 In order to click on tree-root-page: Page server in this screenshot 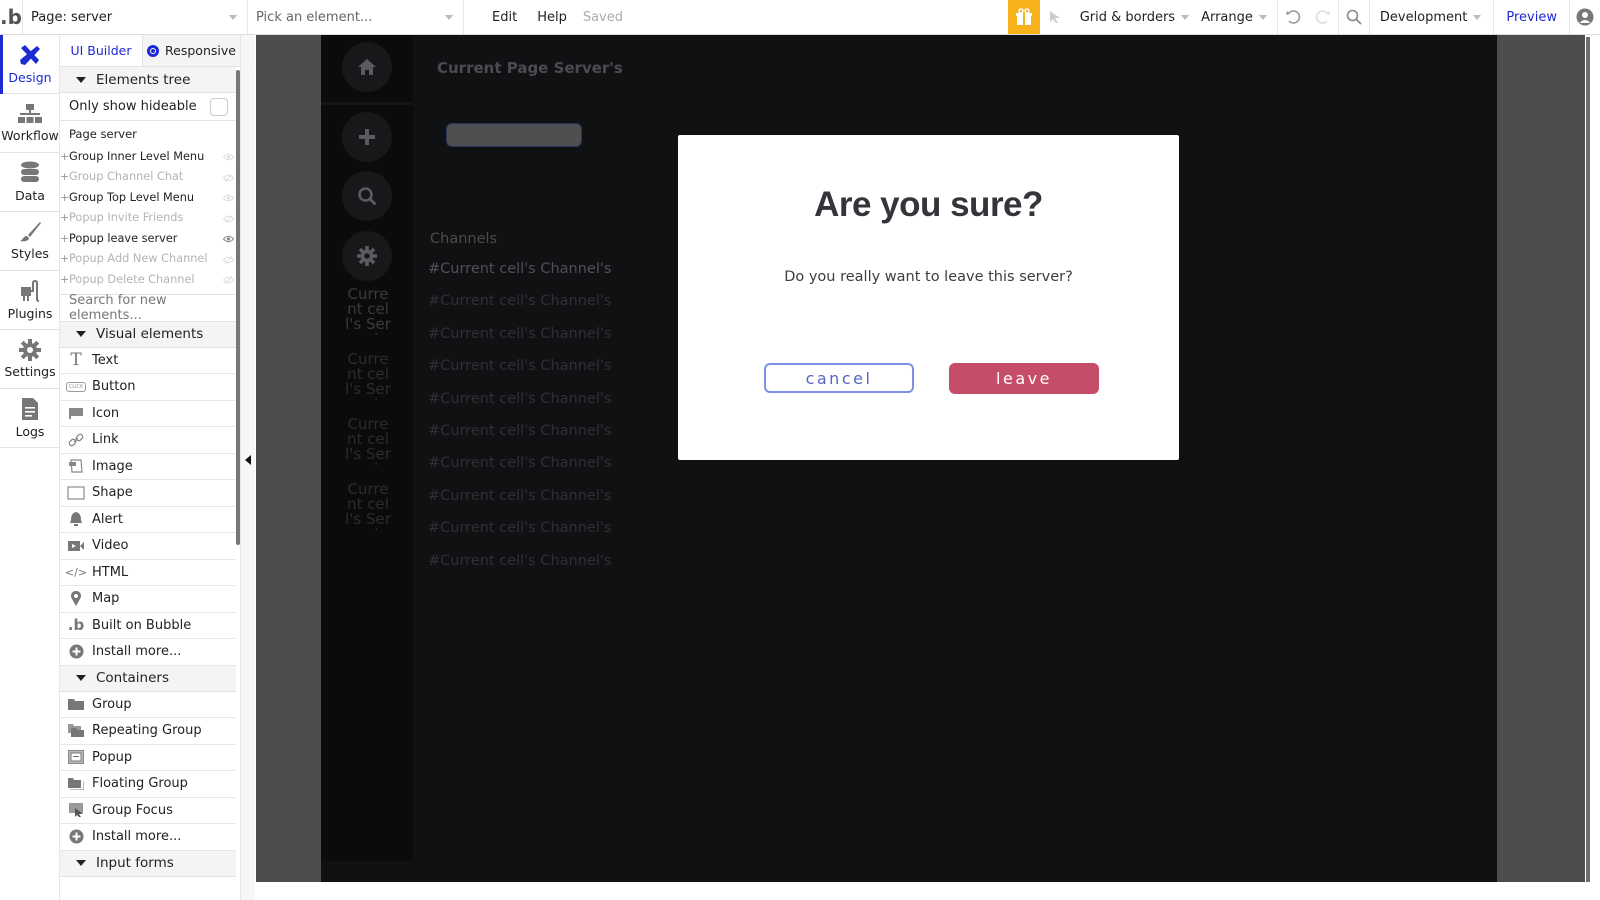, I will do `click(158, 133)`.